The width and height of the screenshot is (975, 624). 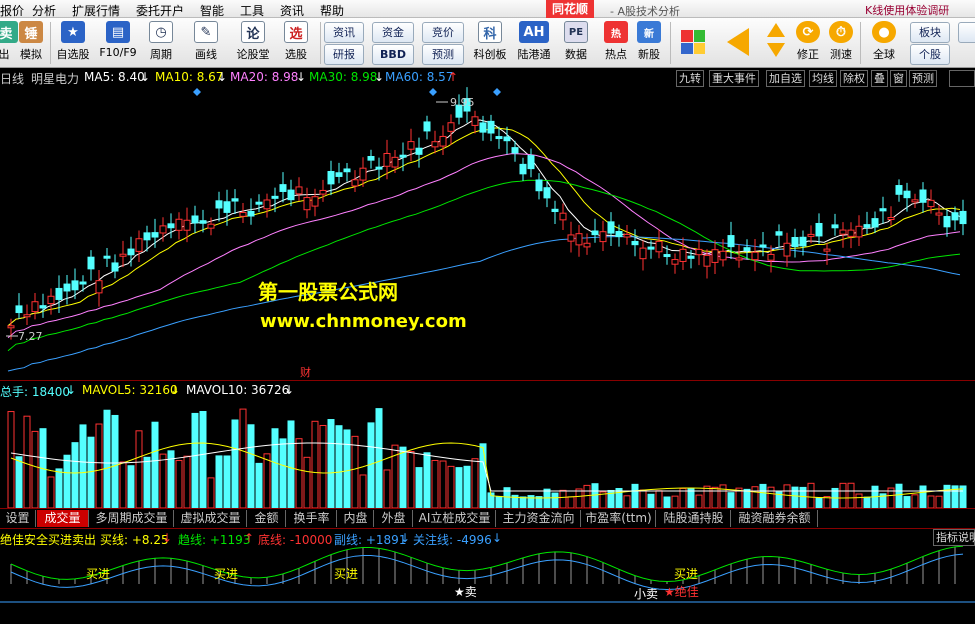 I want to click on up-down-button, so click(x=776, y=43).